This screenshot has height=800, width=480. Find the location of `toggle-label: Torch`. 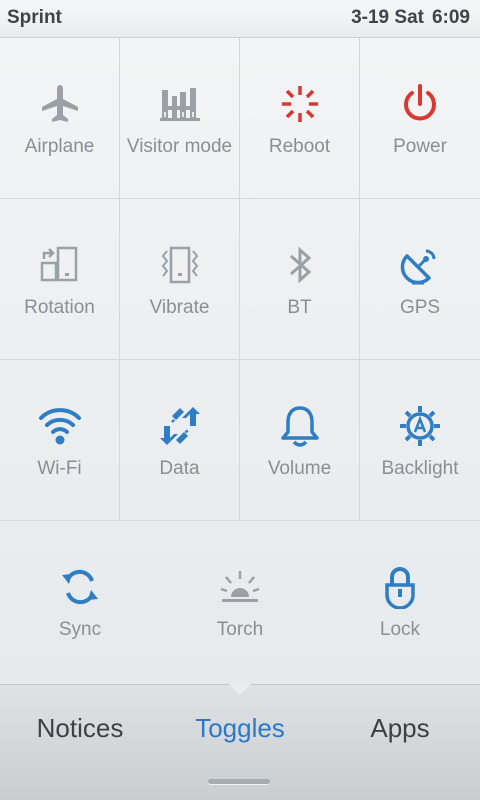

toggle-label: Torch is located at coordinates (240, 629).